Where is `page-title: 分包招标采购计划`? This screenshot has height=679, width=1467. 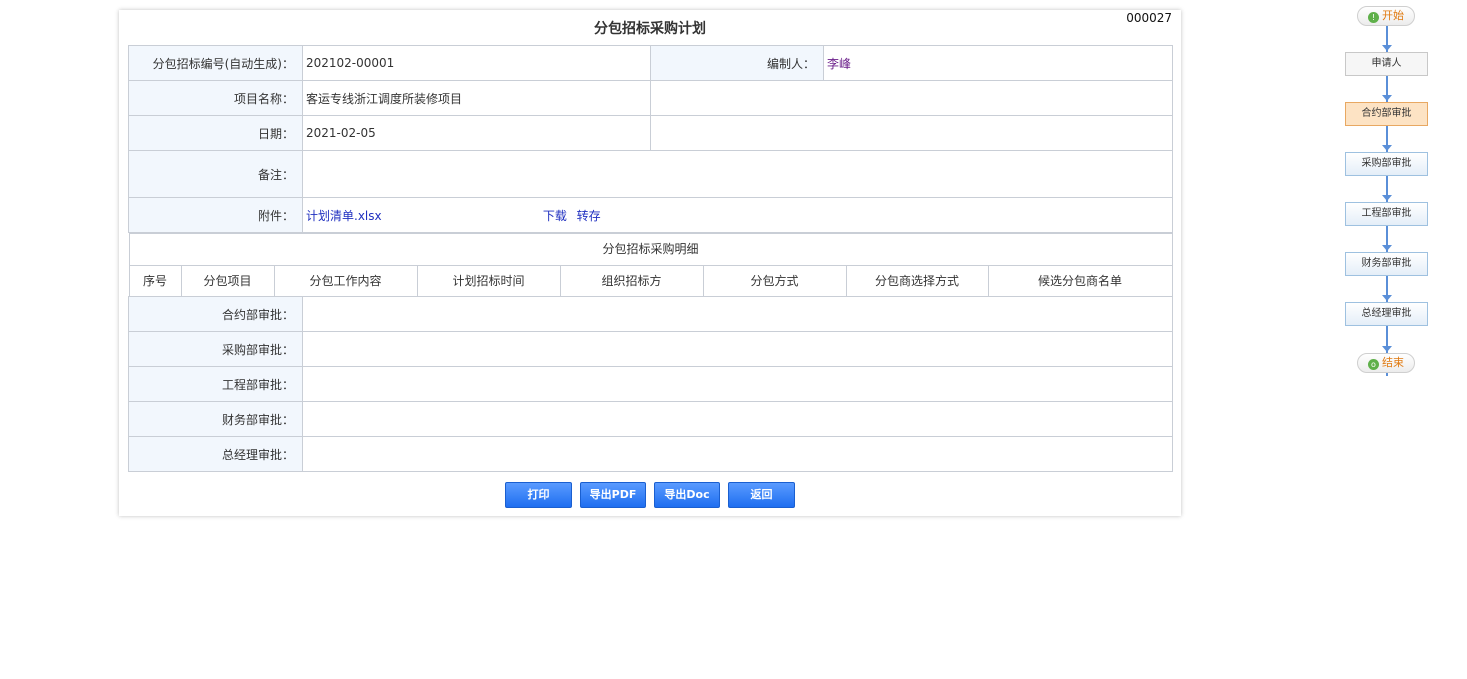
page-title: 分包招标采购计划 is located at coordinates (650, 29).